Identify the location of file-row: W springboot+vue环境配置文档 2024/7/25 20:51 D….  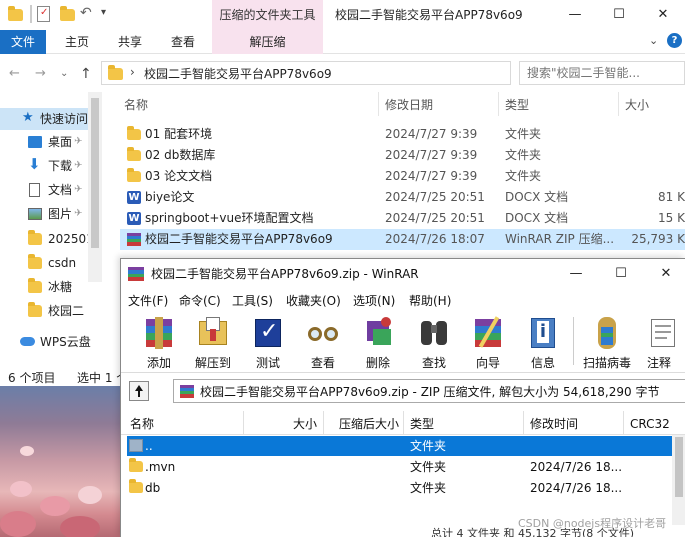
(402, 218).